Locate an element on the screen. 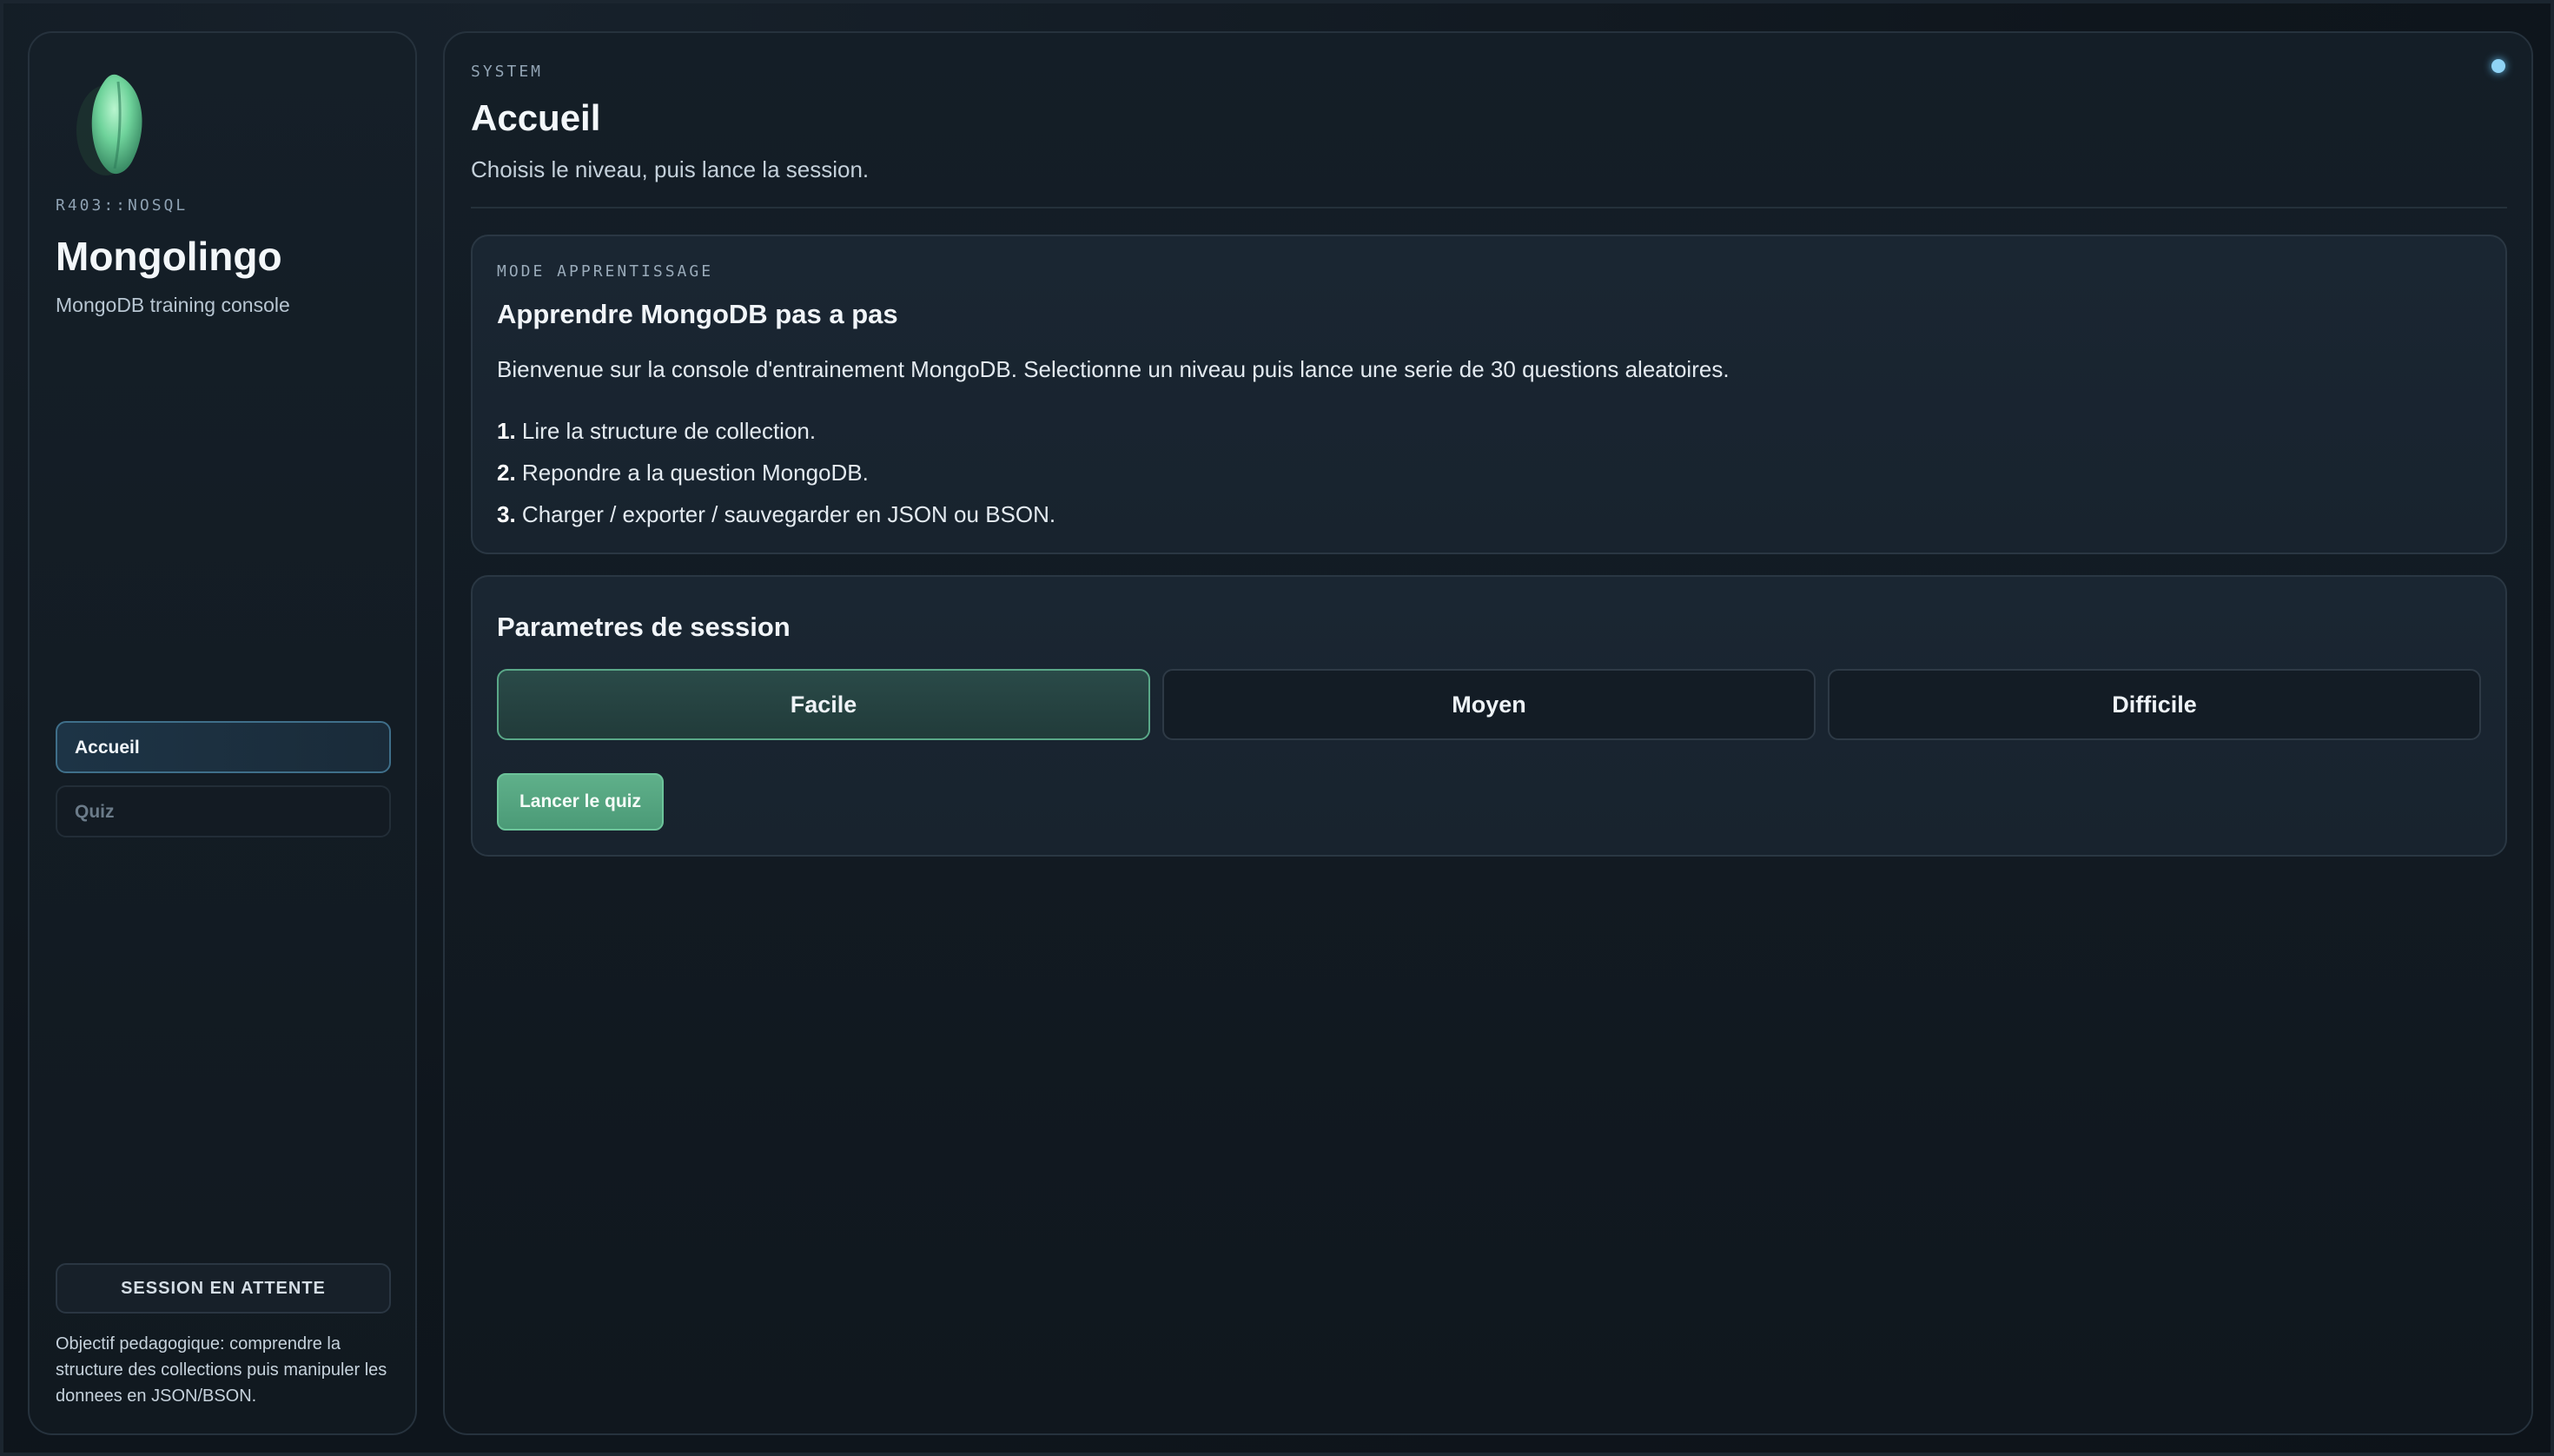  brand-name: Mongolingo is located at coordinates (169, 256).